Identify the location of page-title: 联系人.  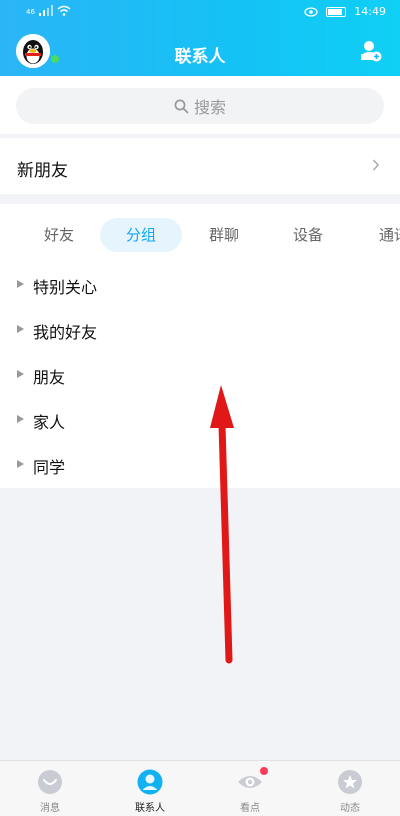
(200, 57).